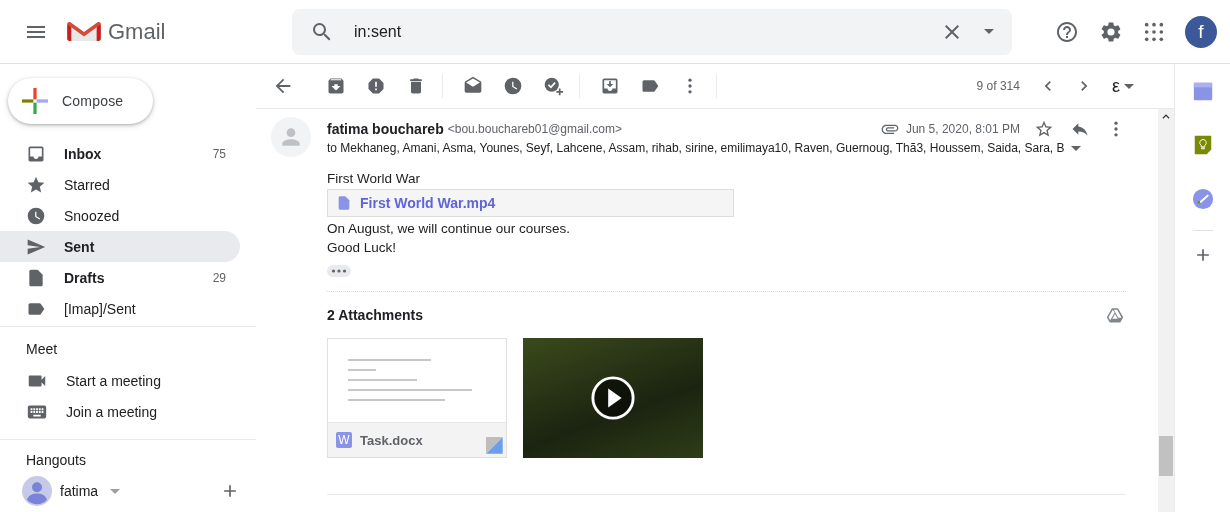 This screenshot has height=512, width=1230. I want to click on report-icon, so click(376, 86).